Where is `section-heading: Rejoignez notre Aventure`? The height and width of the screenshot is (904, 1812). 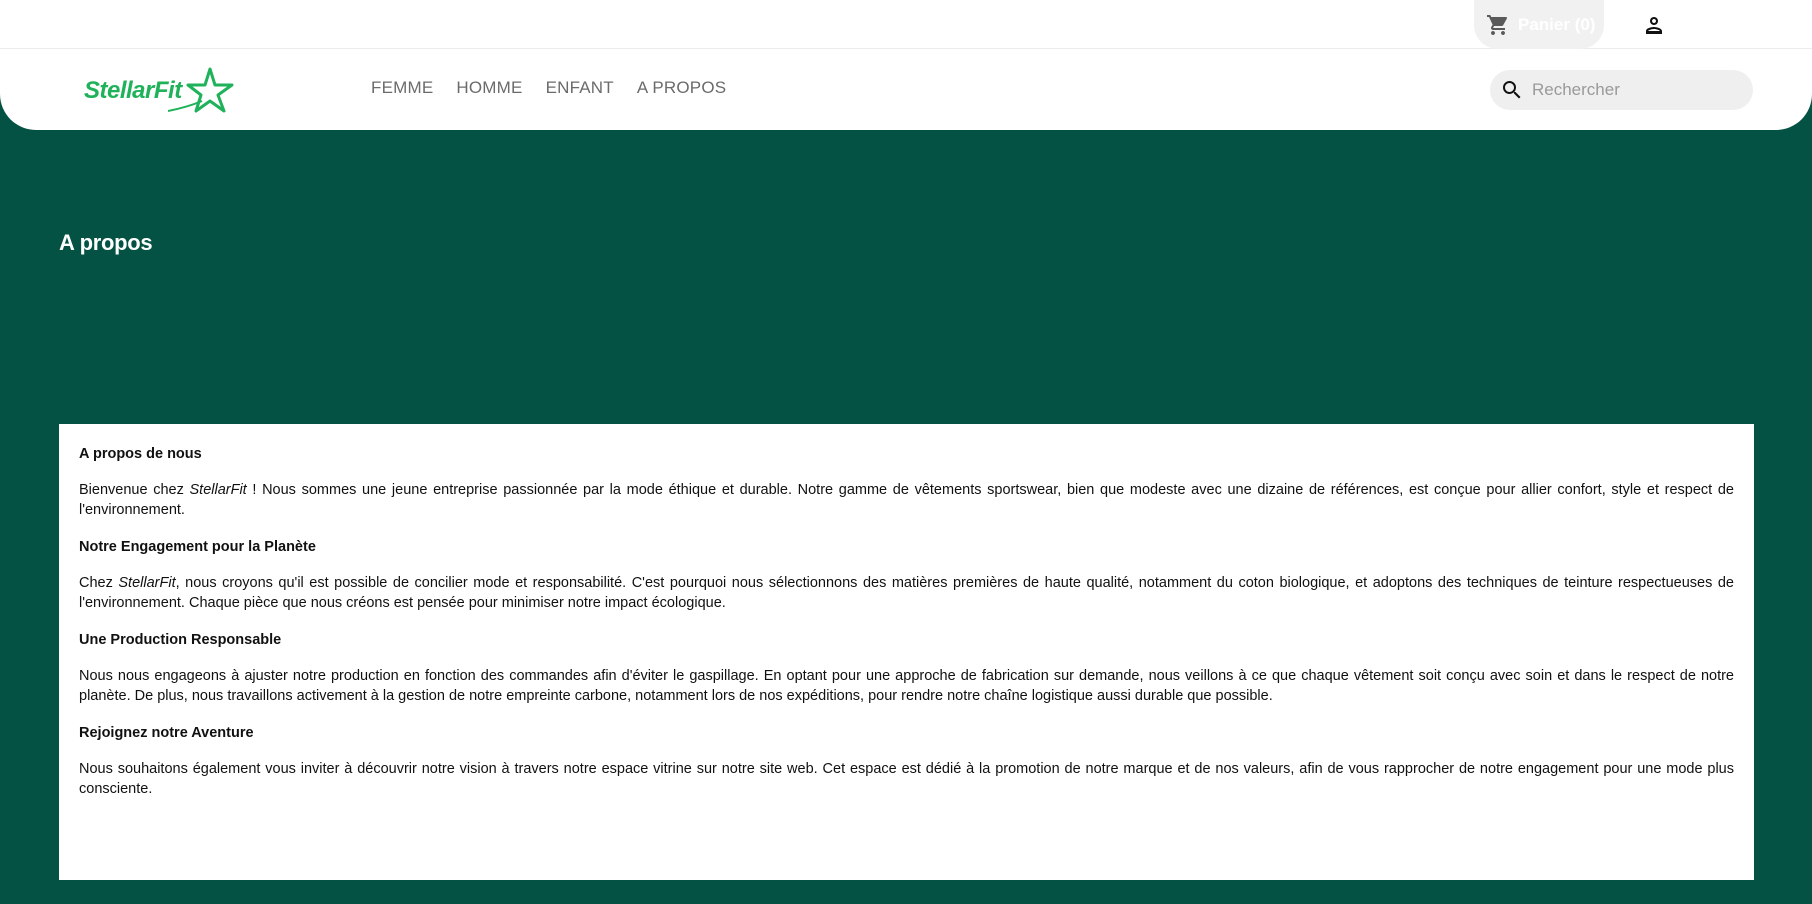
section-heading: Rejoignez notre Aventure is located at coordinates (166, 733).